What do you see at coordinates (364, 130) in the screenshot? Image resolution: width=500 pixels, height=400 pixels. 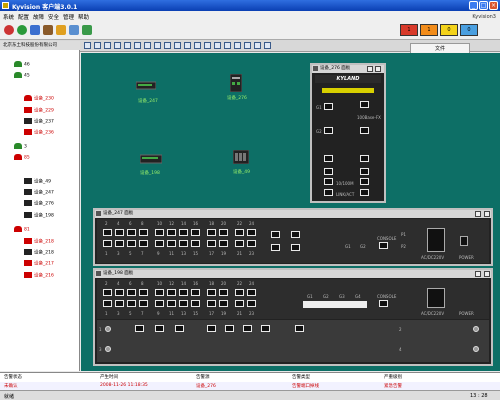 I see `fiber-port-upper-b` at bounding box center [364, 130].